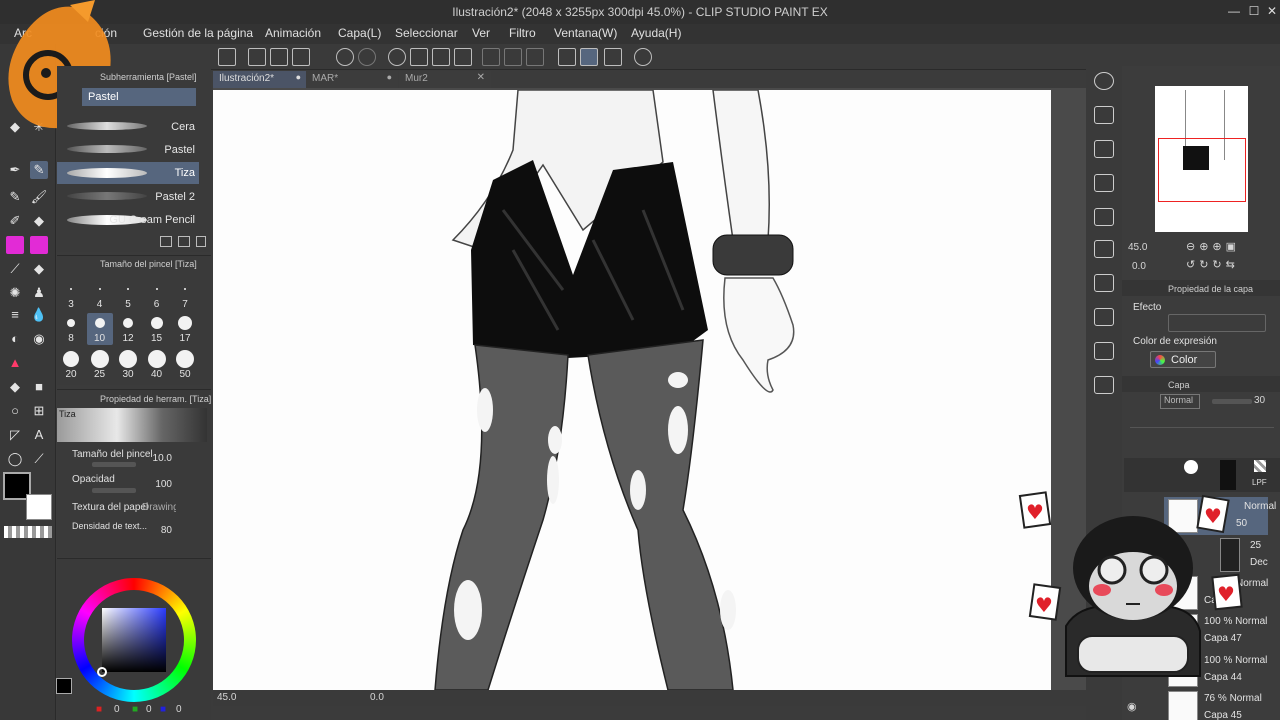 The height and width of the screenshot is (720, 1280). I want to click on menu-filtro: Filtro, so click(522, 33).